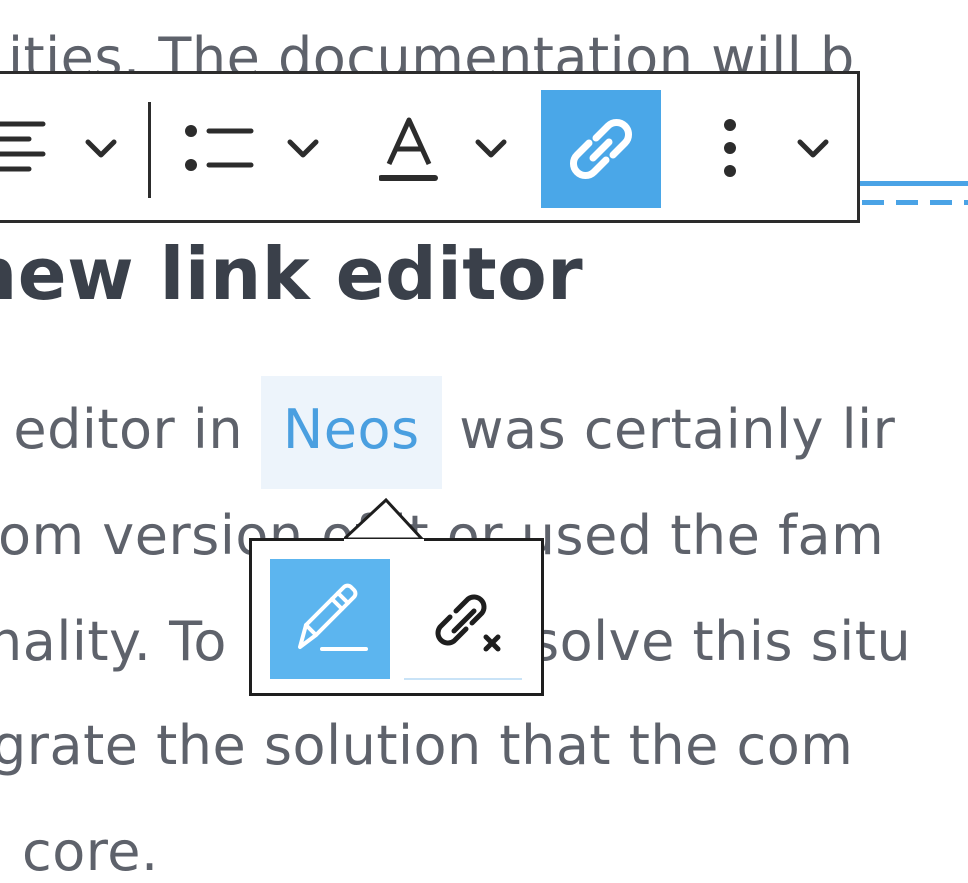 The height and width of the screenshot is (883, 968). I want to click on paragraph-text: was certainly lir, so click(677, 429).